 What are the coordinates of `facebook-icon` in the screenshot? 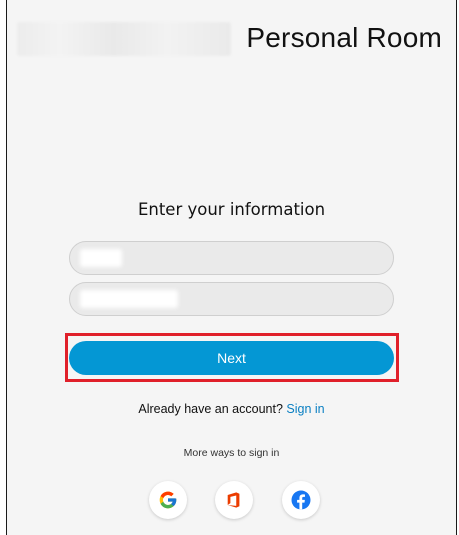 It's located at (301, 500).